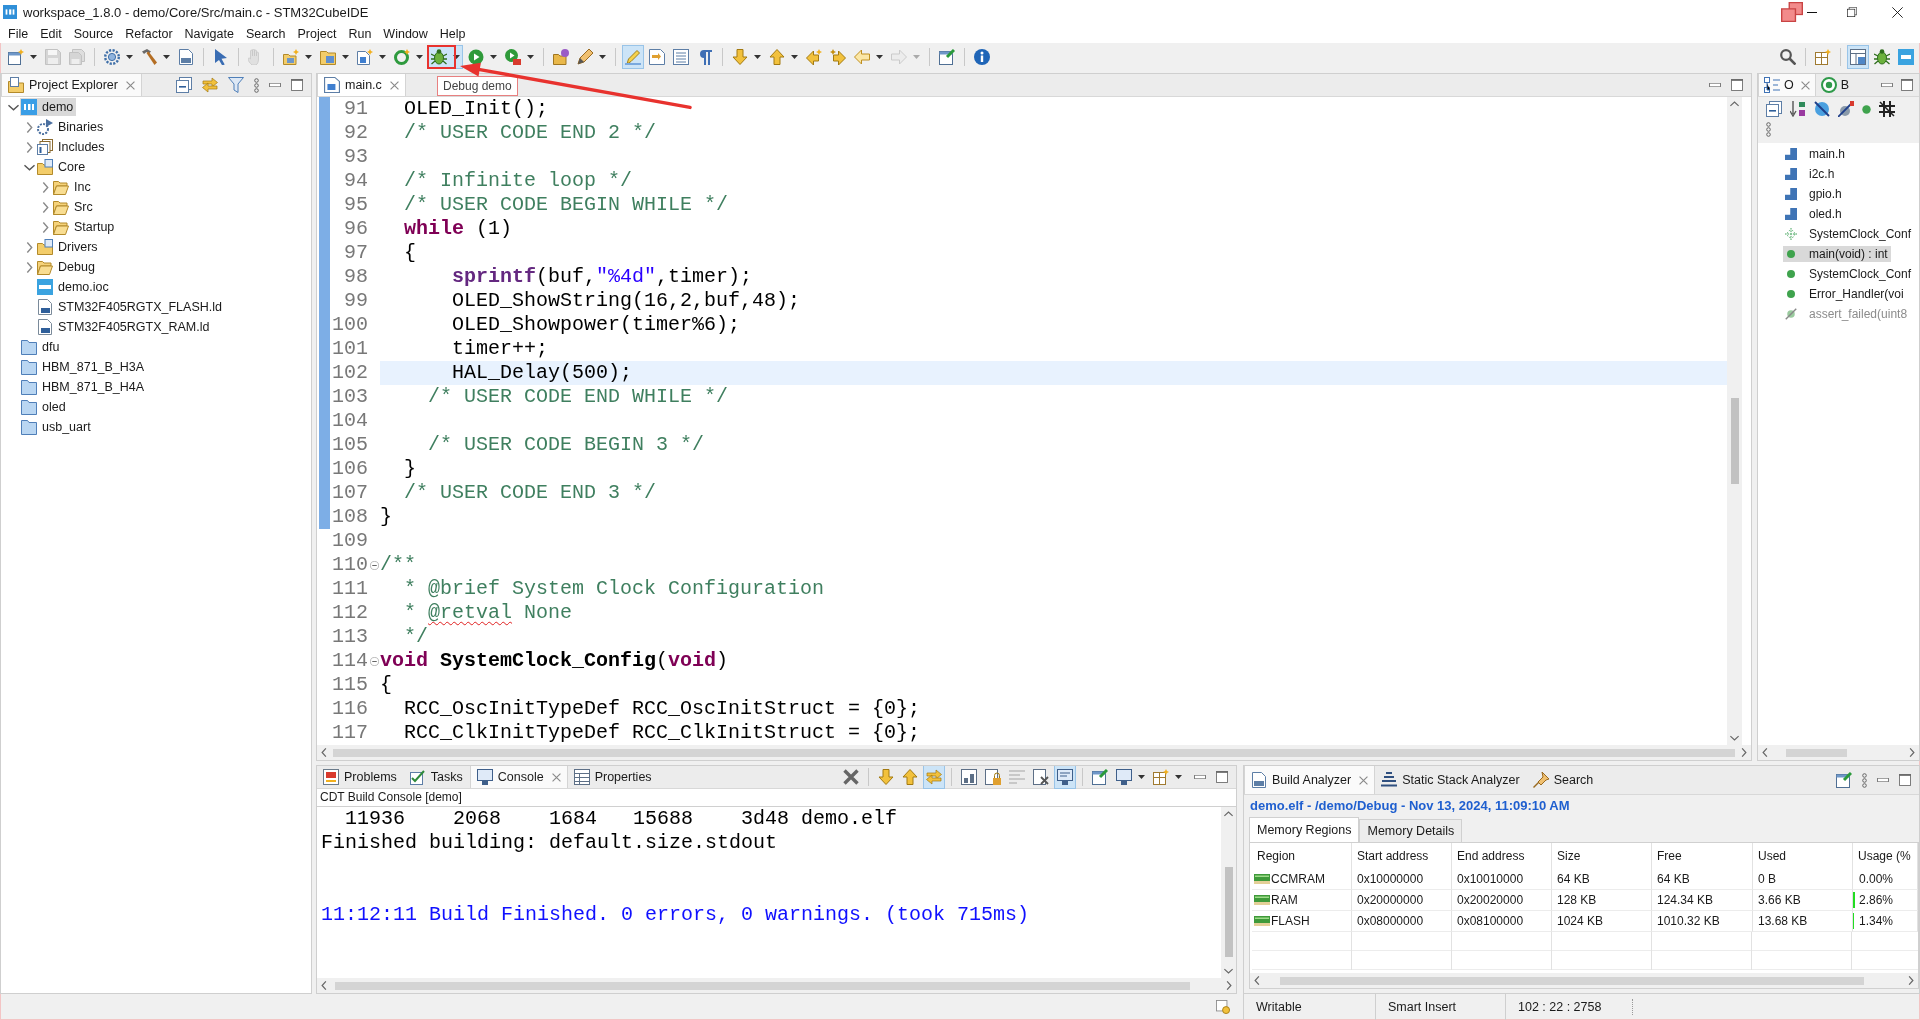 This screenshot has width=1920, height=1020. Describe the element at coordinates (74, 207) in the screenshot. I see `tree-item: Src` at that location.